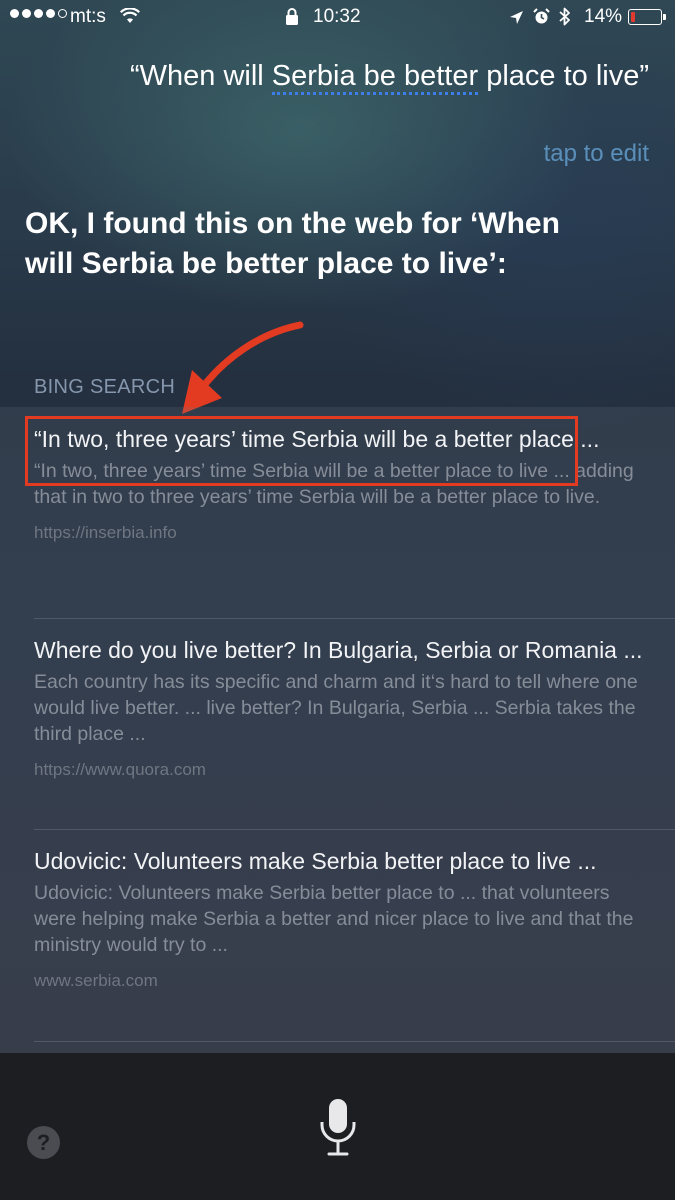 This screenshot has width=675, height=1200. What do you see at coordinates (565, 19) in the screenshot?
I see `bluetooth-icon` at bounding box center [565, 19].